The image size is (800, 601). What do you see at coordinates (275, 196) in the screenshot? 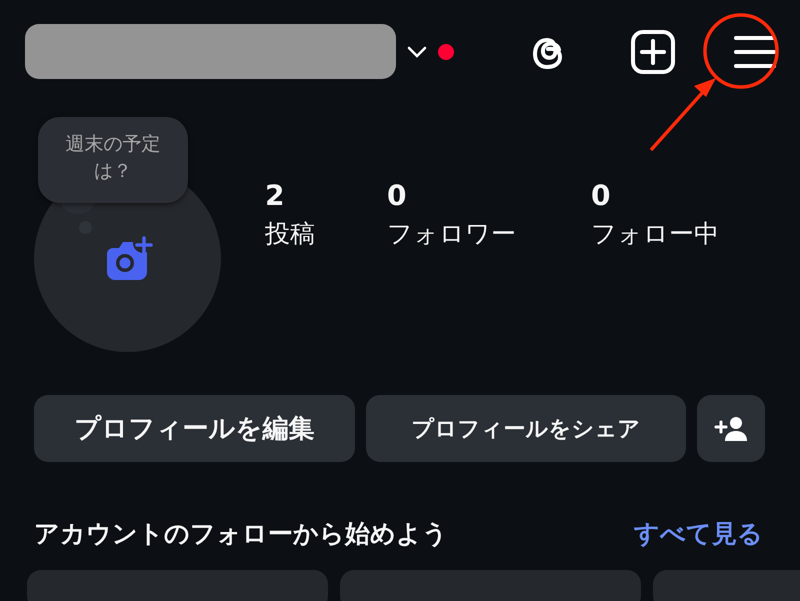
I see `stat-count: 2` at bounding box center [275, 196].